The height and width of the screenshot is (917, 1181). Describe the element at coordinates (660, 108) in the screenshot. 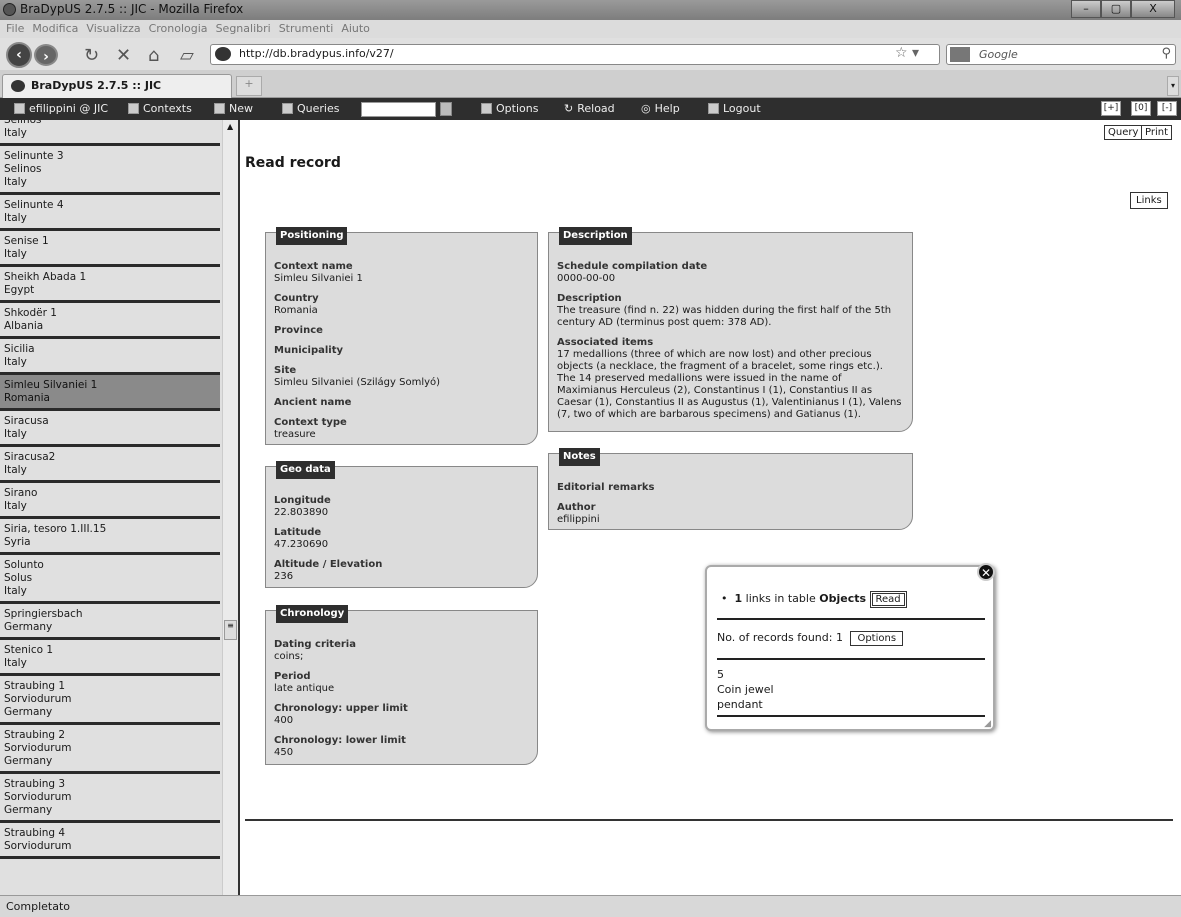

I see `help-button: ◎ Help` at that location.